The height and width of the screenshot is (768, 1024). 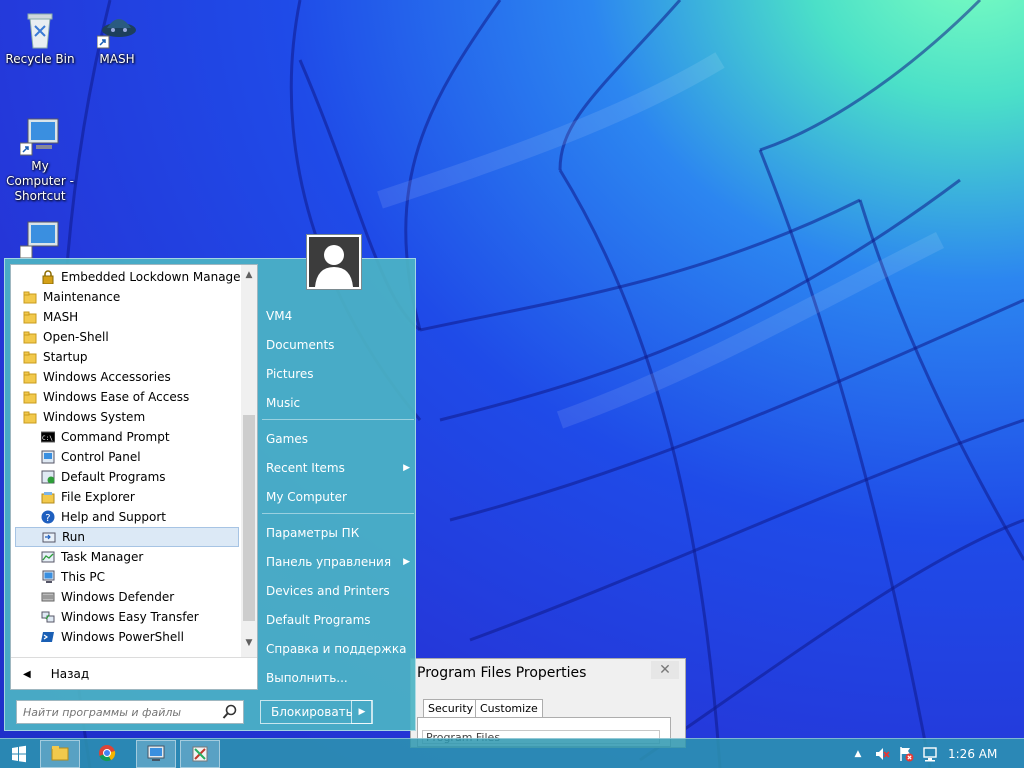 What do you see at coordinates (972, 754) in the screenshot?
I see `taskbar-clock: 1:26 AM` at bounding box center [972, 754].